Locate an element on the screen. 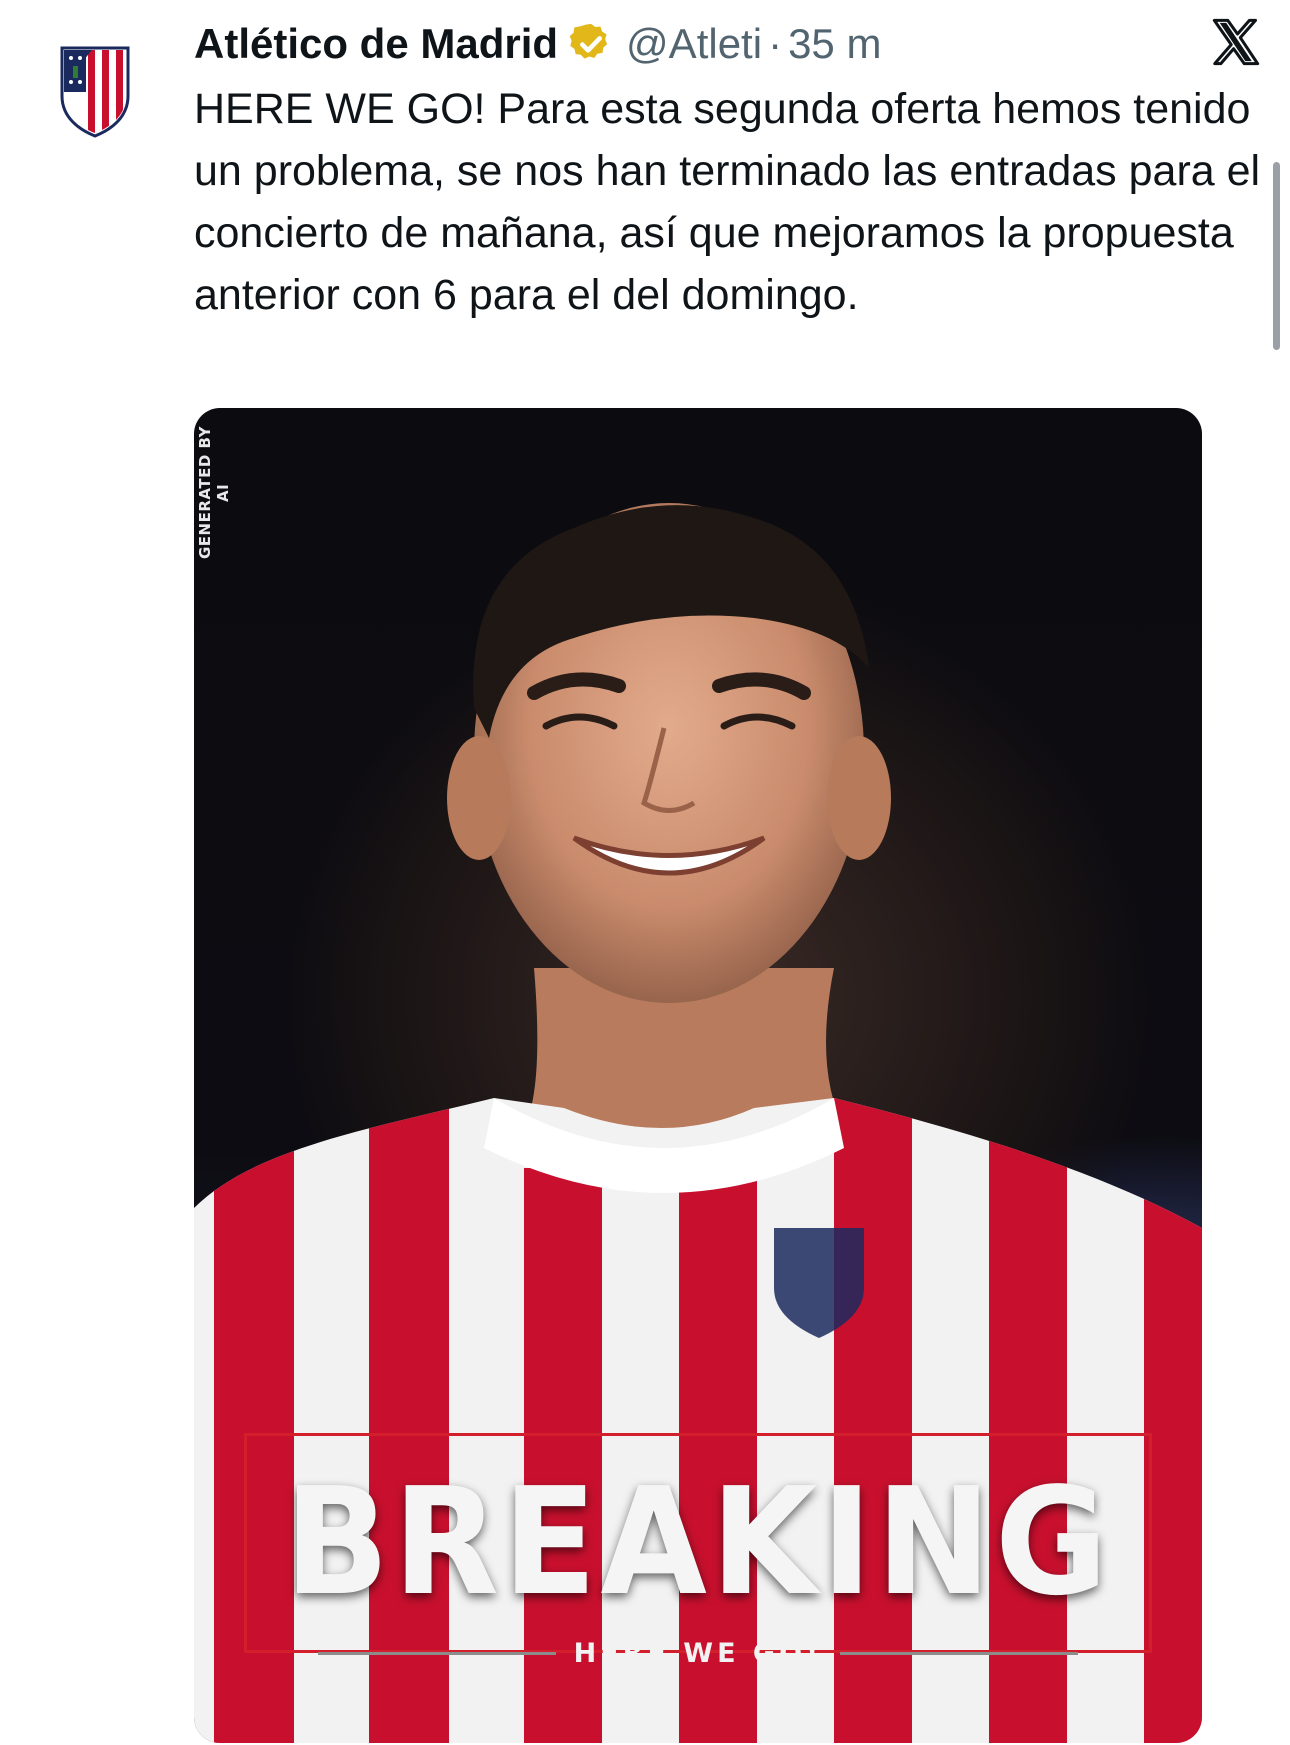  avatar is located at coordinates (95, 91).